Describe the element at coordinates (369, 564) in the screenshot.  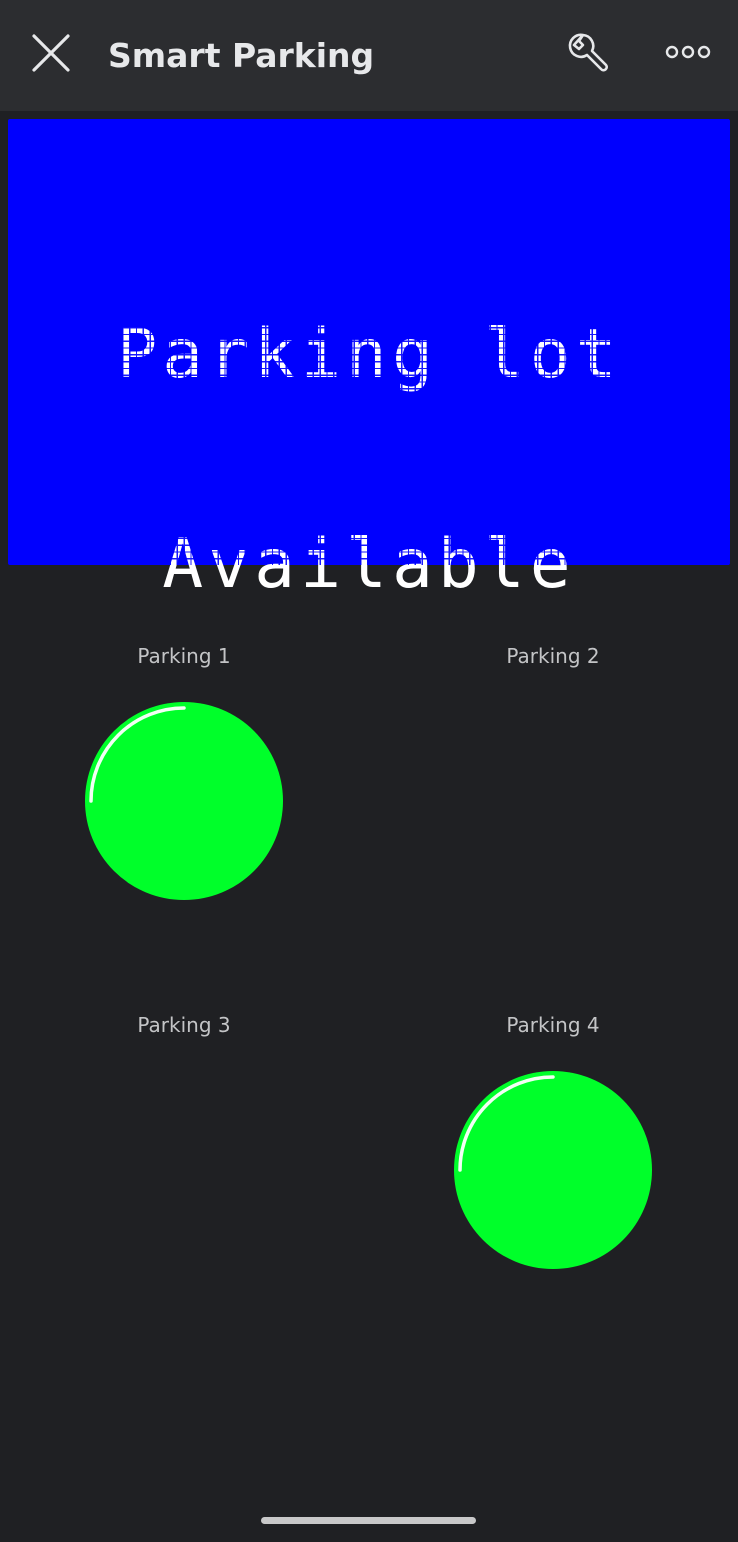
I see `lcd-line-2: Available` at that location.